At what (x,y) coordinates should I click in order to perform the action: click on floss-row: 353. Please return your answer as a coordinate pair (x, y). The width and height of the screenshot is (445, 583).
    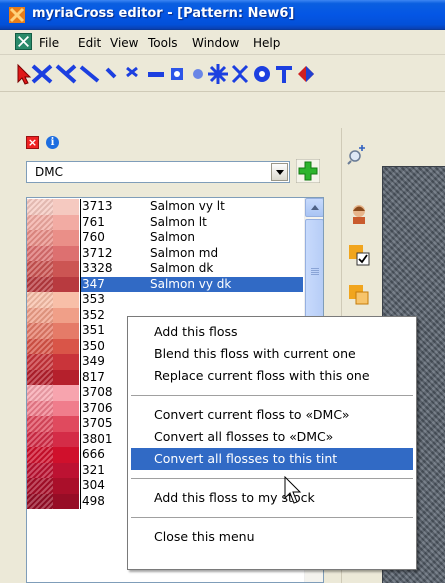
    Looking at the image, I should click on (165, 300).